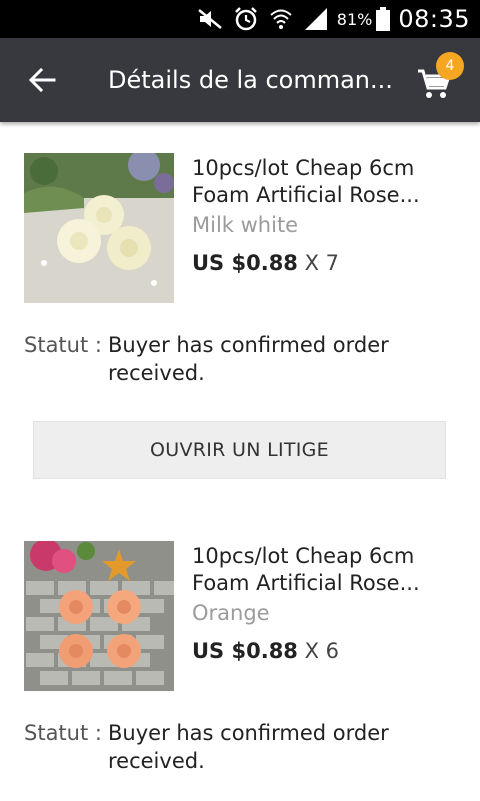 The image size is (480, 801). Describe the element at coordinates (231, 613) in the screenshot. I see `product-variant: Orange` at that location.